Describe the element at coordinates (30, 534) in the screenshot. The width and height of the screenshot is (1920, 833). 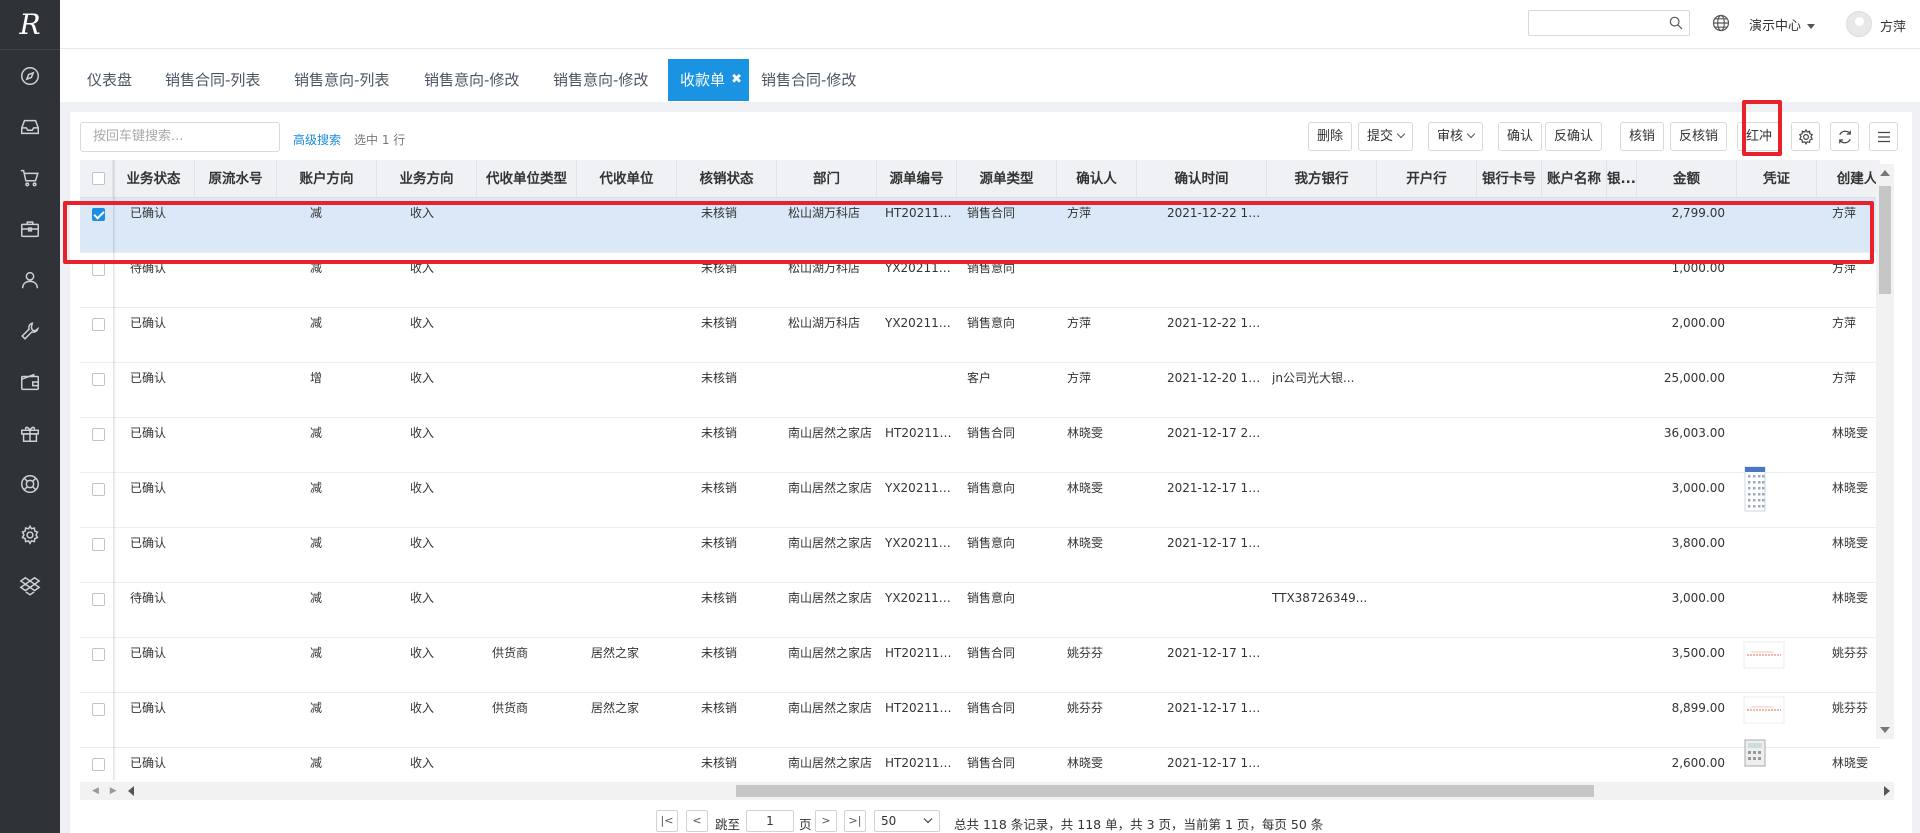
I see `gear-icon` at that location.